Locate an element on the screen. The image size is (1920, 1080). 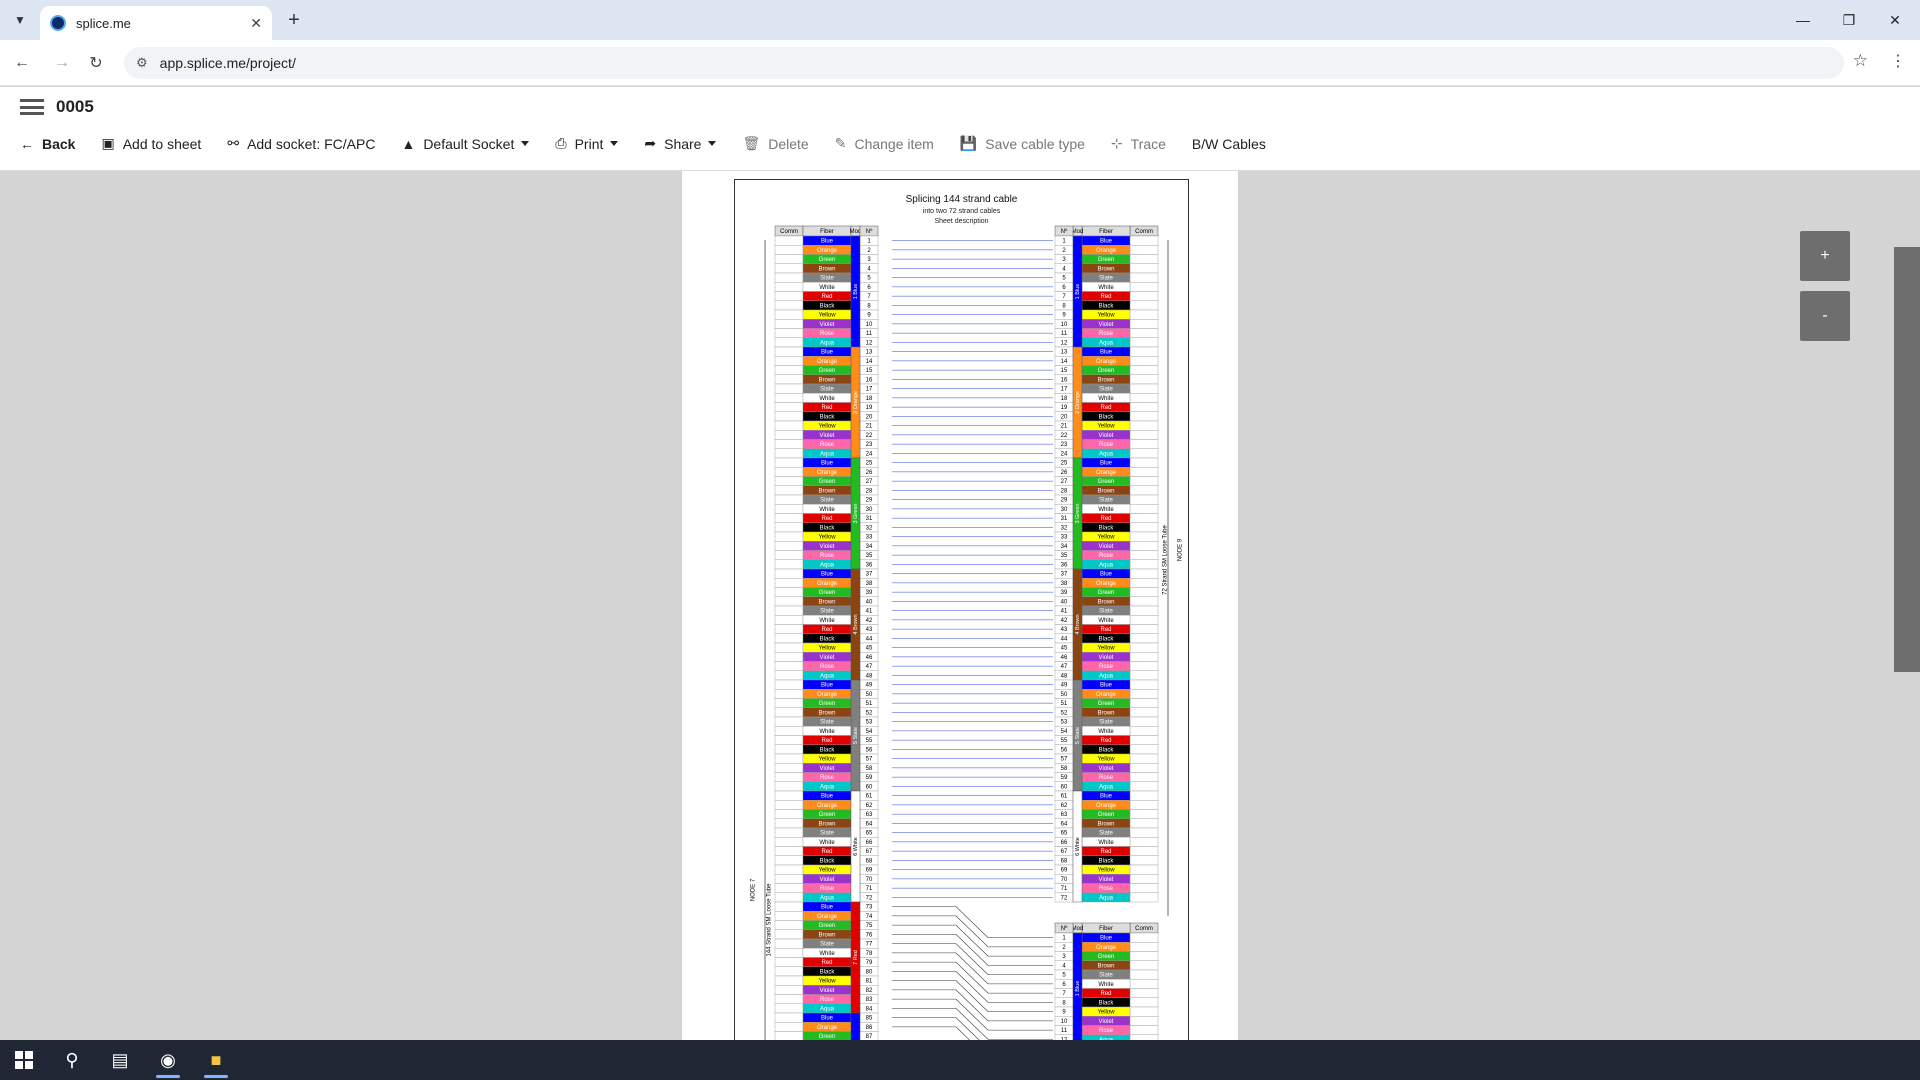
back-button: ← Back is located at coordinates (47, 144).